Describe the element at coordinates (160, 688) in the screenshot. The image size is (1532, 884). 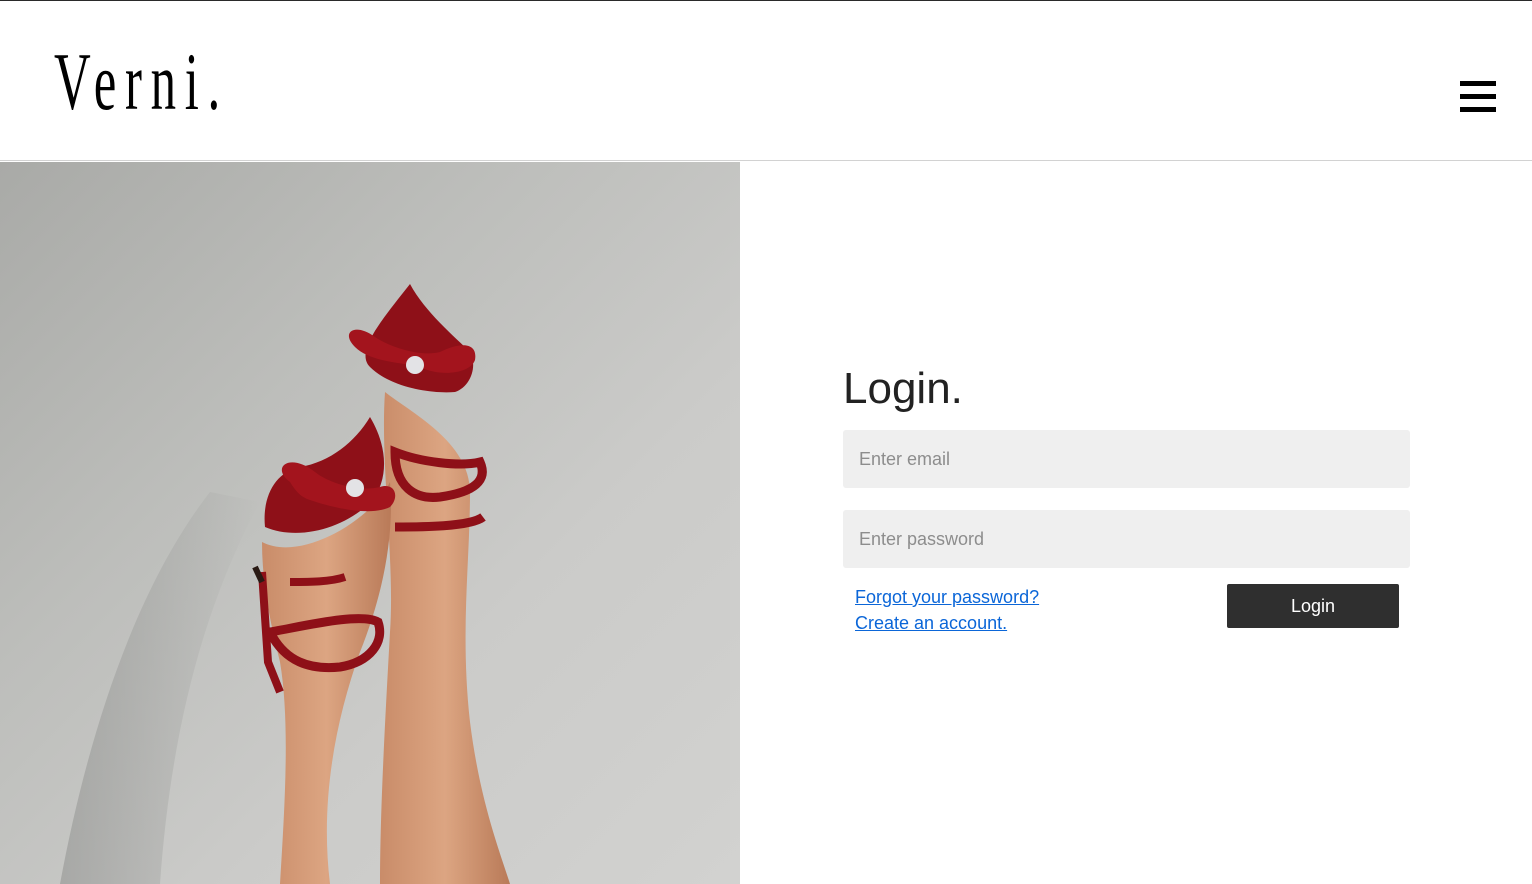
I see `wall-shadow` at that location.